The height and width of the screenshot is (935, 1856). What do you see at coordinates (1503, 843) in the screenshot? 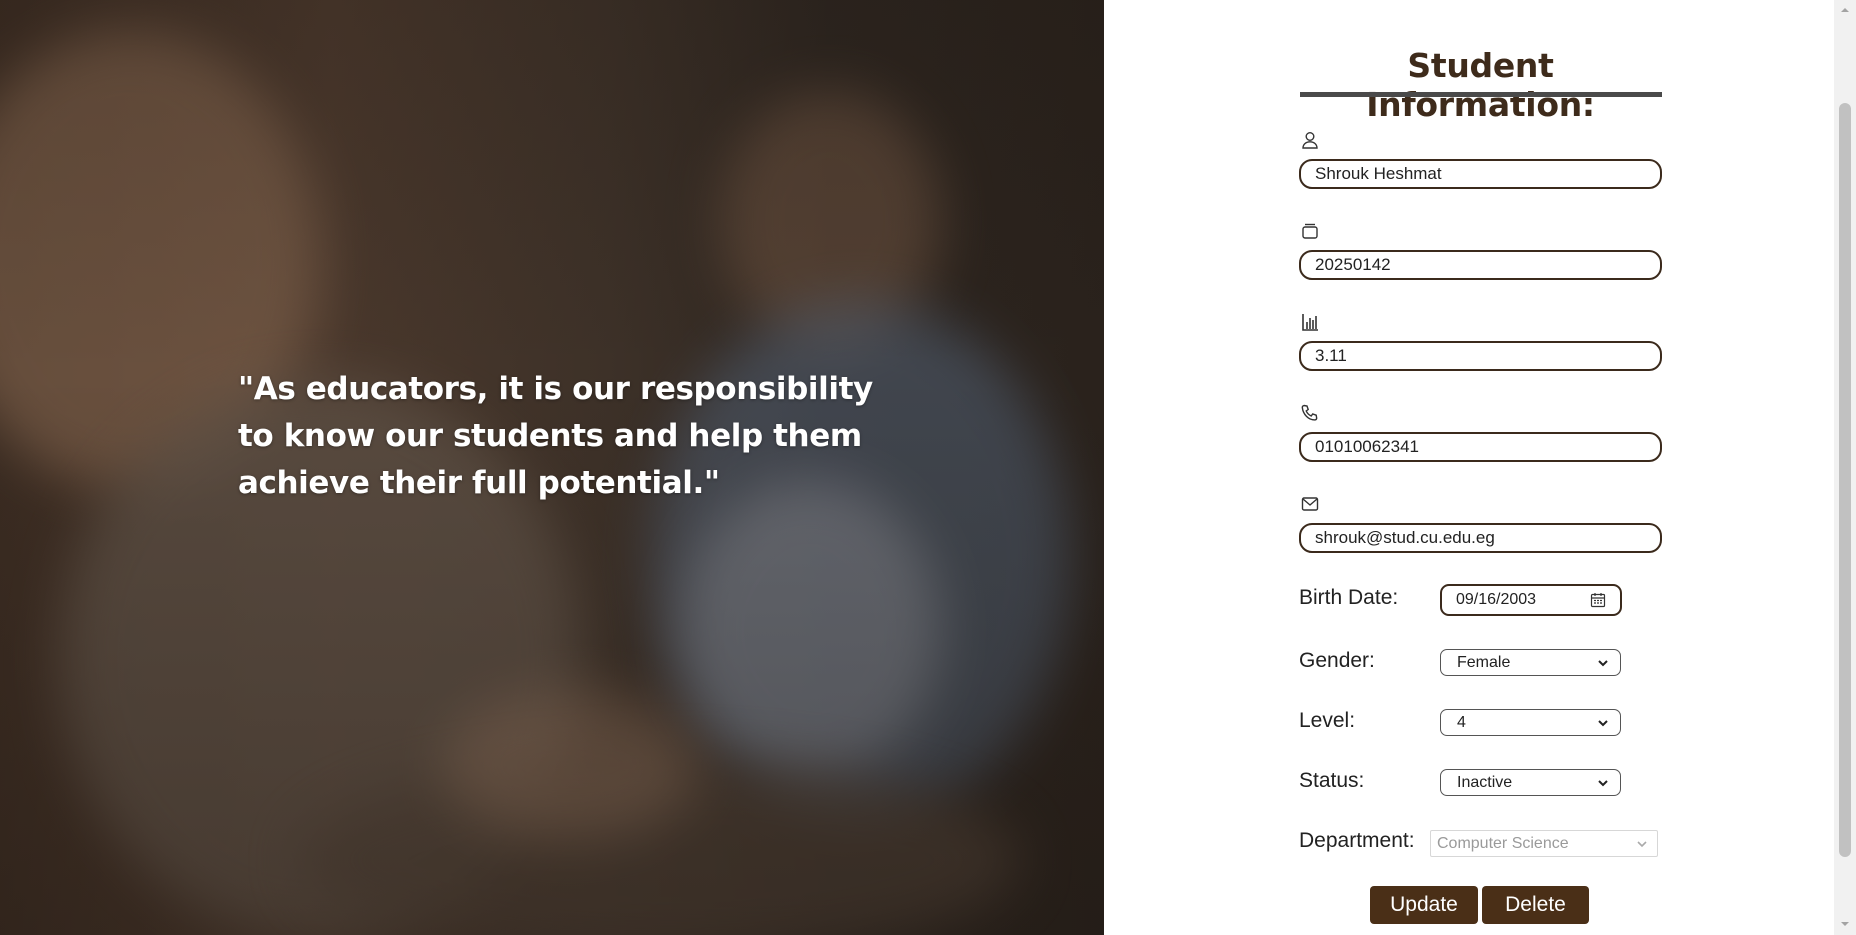
I see `department-selected: Computer Science` at bounding box center [1503, 843].